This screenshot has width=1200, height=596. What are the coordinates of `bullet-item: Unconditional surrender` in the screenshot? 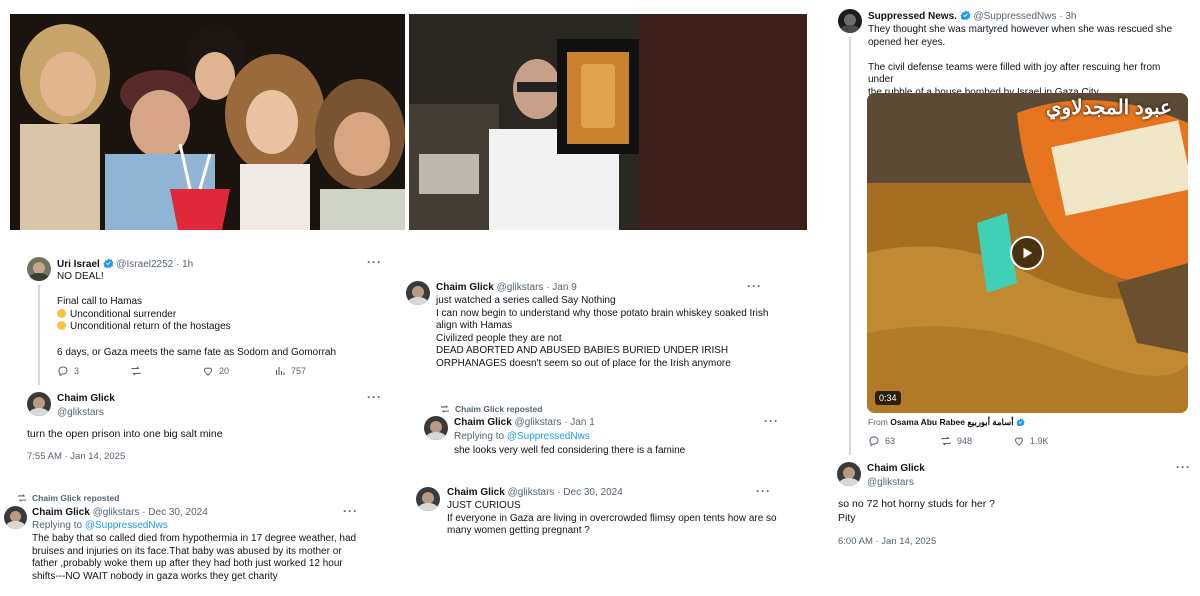 It's located at (207, 315).